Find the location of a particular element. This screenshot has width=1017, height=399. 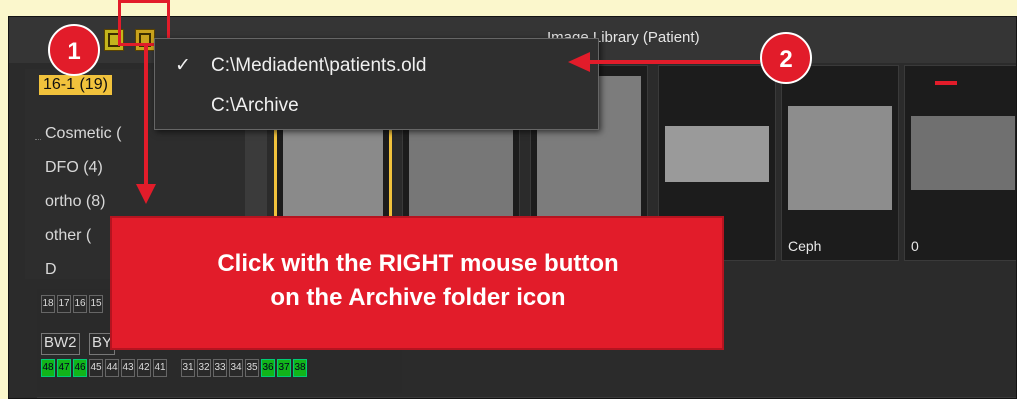

thumbnail-caption: Ceph is located at coordinates (805, 246).